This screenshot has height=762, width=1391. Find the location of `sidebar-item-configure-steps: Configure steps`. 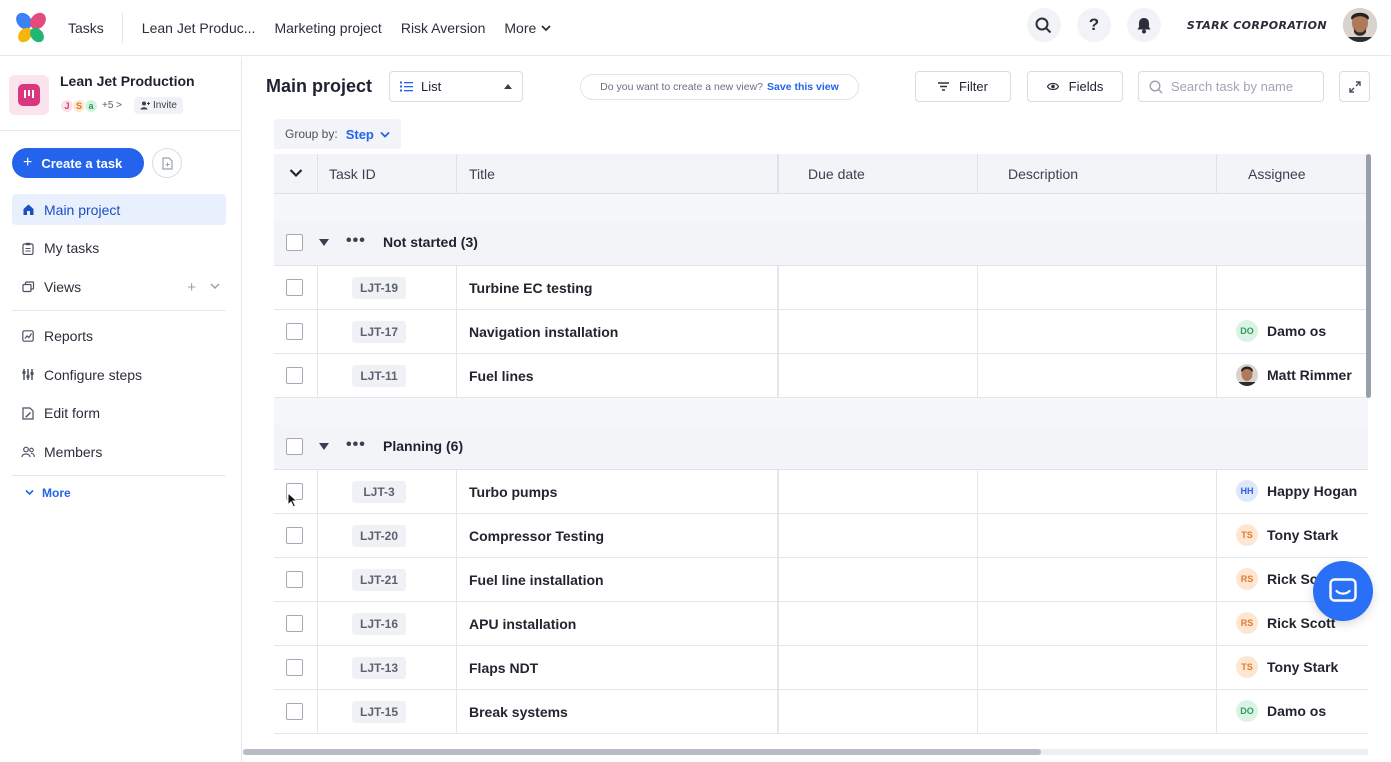

sidebar-item-configure-steps: Configure steps is located at coordinates (119, 374).